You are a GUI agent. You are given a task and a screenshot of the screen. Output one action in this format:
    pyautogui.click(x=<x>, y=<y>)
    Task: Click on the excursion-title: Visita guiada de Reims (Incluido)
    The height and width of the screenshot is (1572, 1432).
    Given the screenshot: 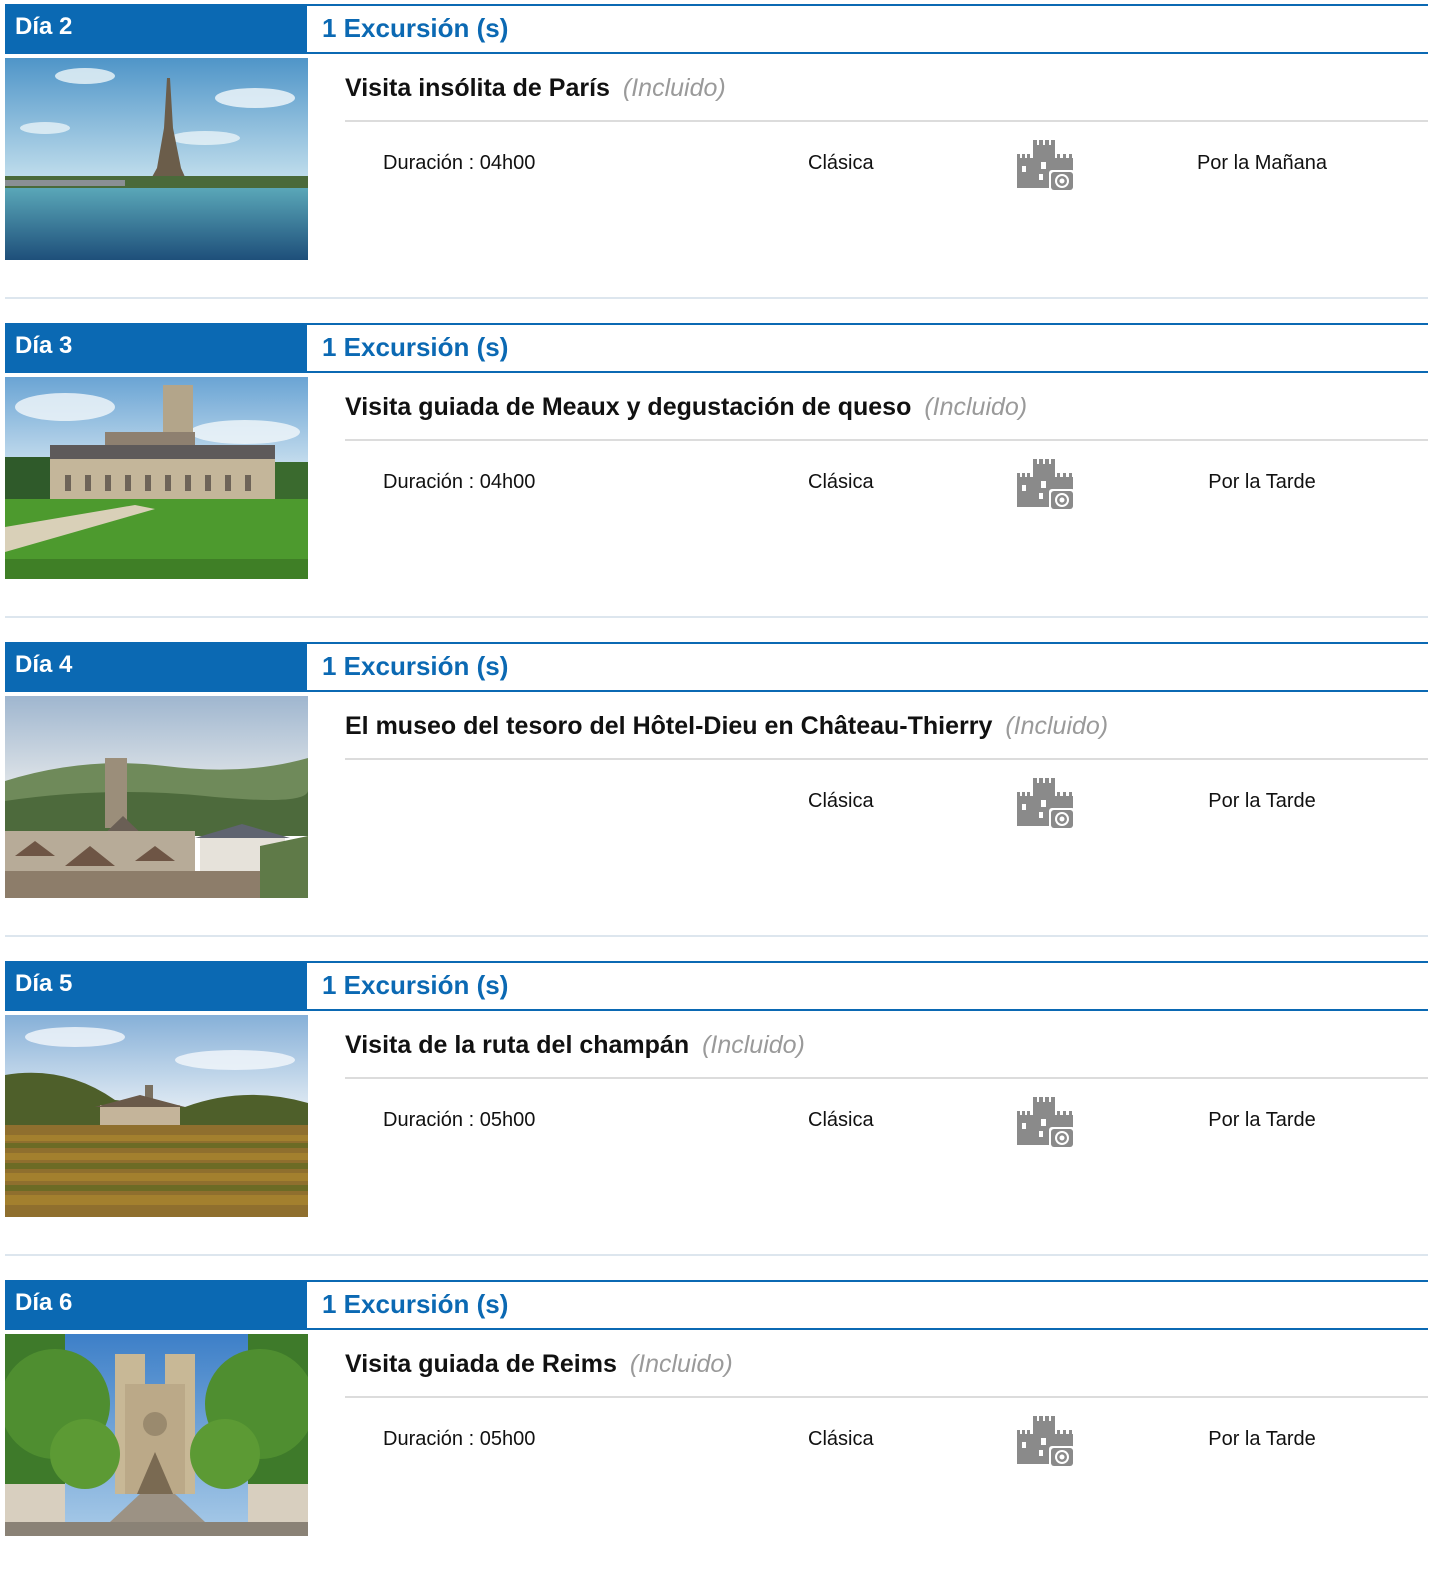 What is the action you would take?
    pyautogui.click(x=539, y=1364)
    